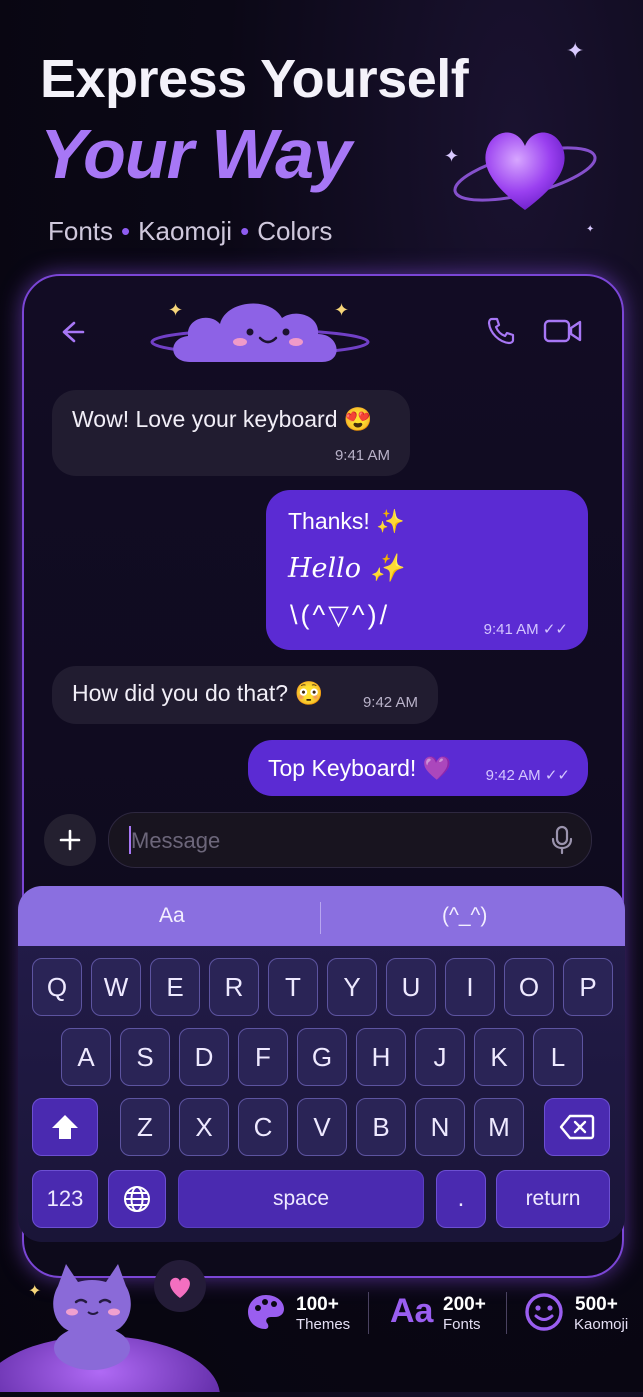 The image size is (643, 1397). What do you see at coordinates (464, 916) in the screenshot?
I see `kaomoji-tab: (^_^)` at bounding box center [464, 916].